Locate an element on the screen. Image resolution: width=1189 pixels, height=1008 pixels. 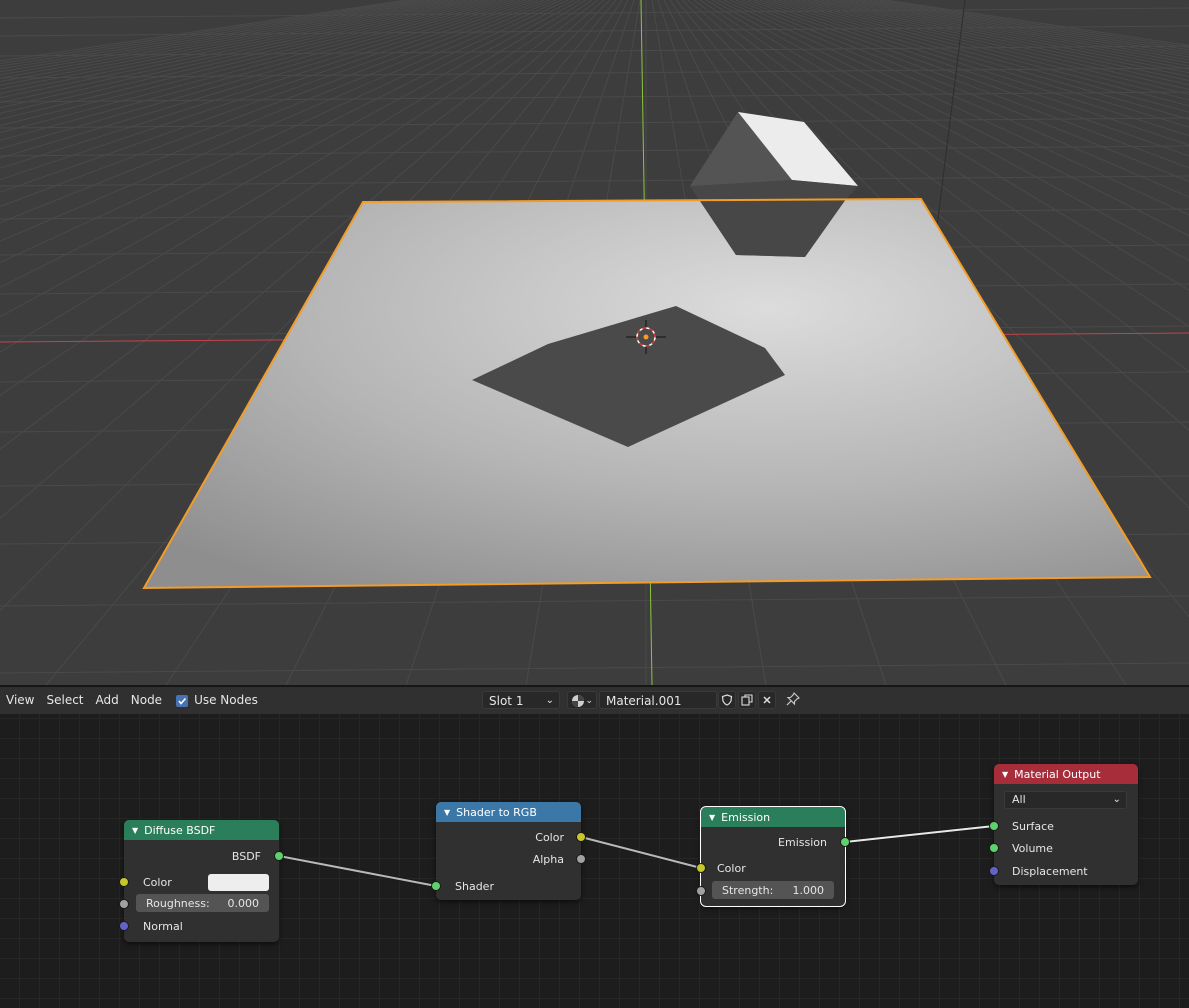
displacement-input-socket is located at coordinates (994, 871).